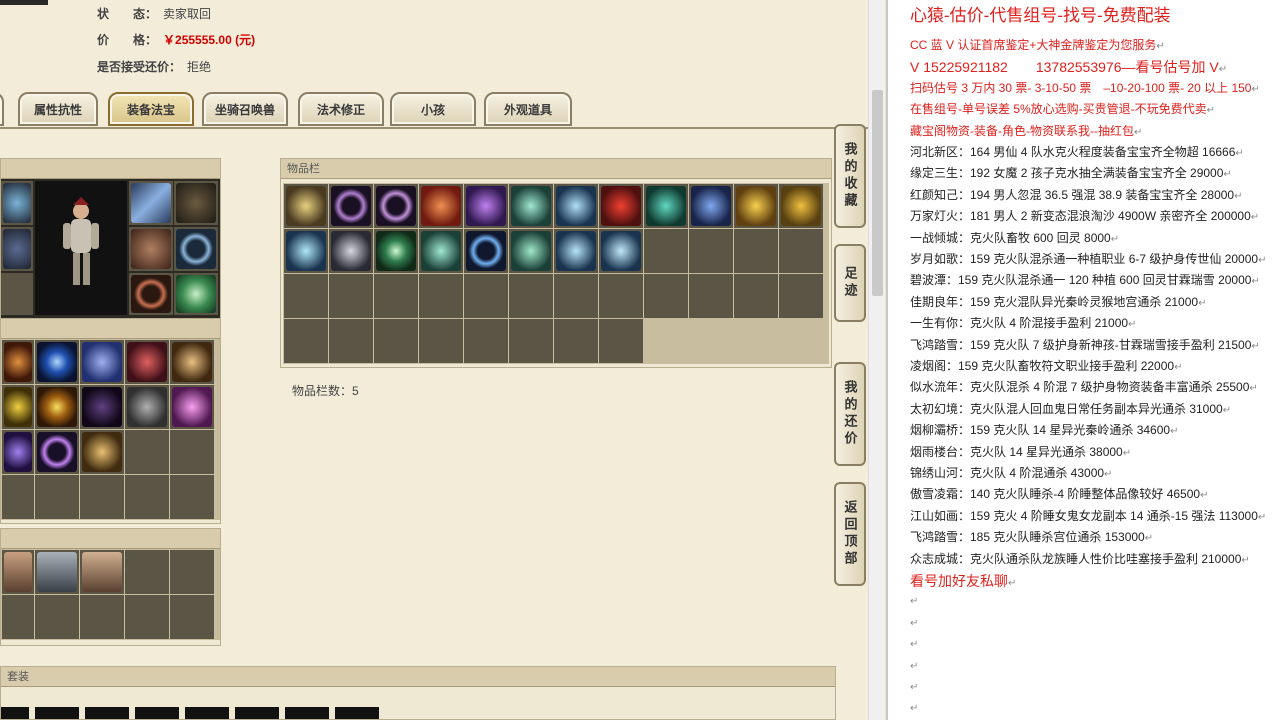 Image resolution: width=1280 pixels, height=720 pixels. What do you see at coordinates (2, 109) in the screenshot?
I see `tab-prev` at bounding box center [2, 109].